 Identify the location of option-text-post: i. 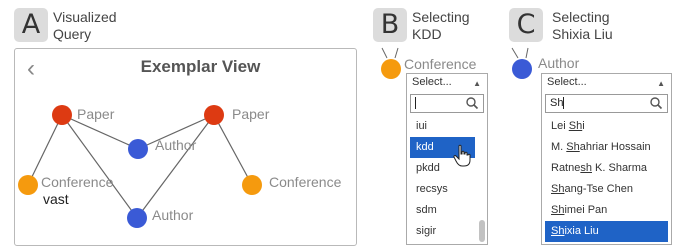
(583, 126).